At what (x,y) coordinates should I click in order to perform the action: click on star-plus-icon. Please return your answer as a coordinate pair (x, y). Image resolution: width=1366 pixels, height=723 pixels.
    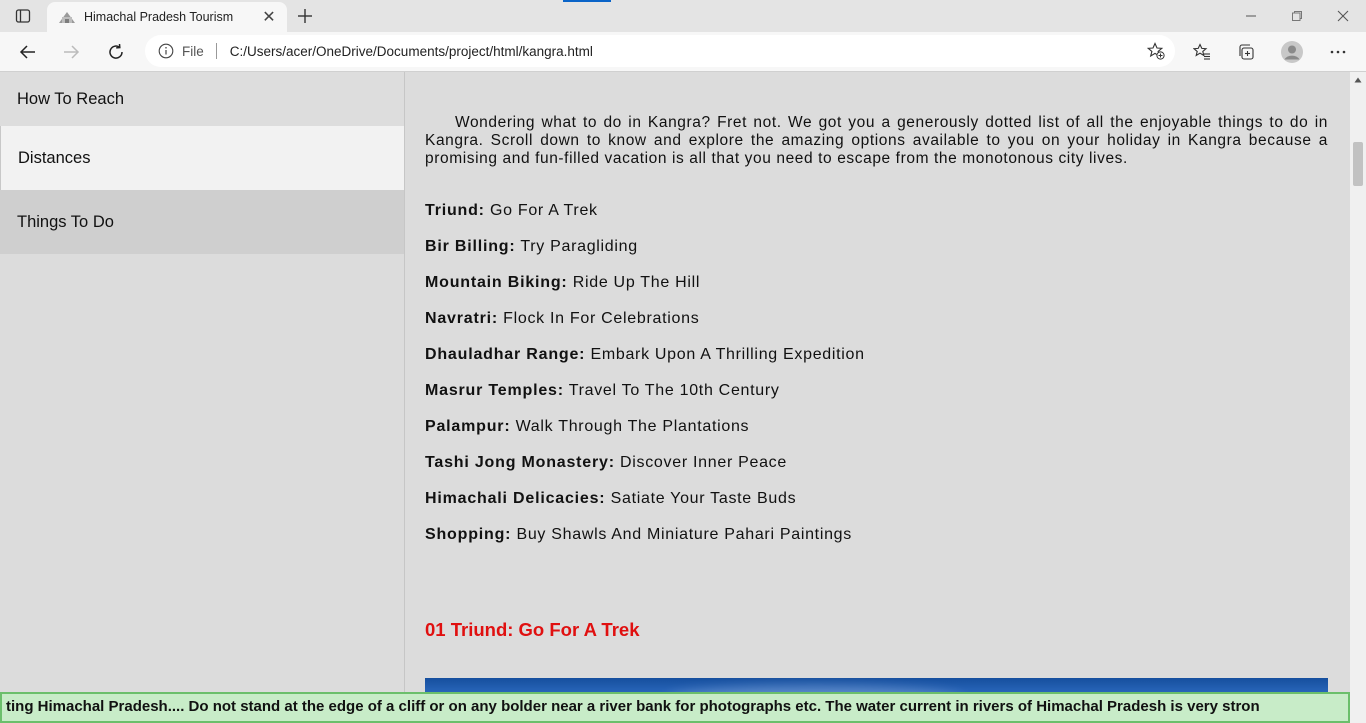
    Looking at the image, I should click on (1156, 51).